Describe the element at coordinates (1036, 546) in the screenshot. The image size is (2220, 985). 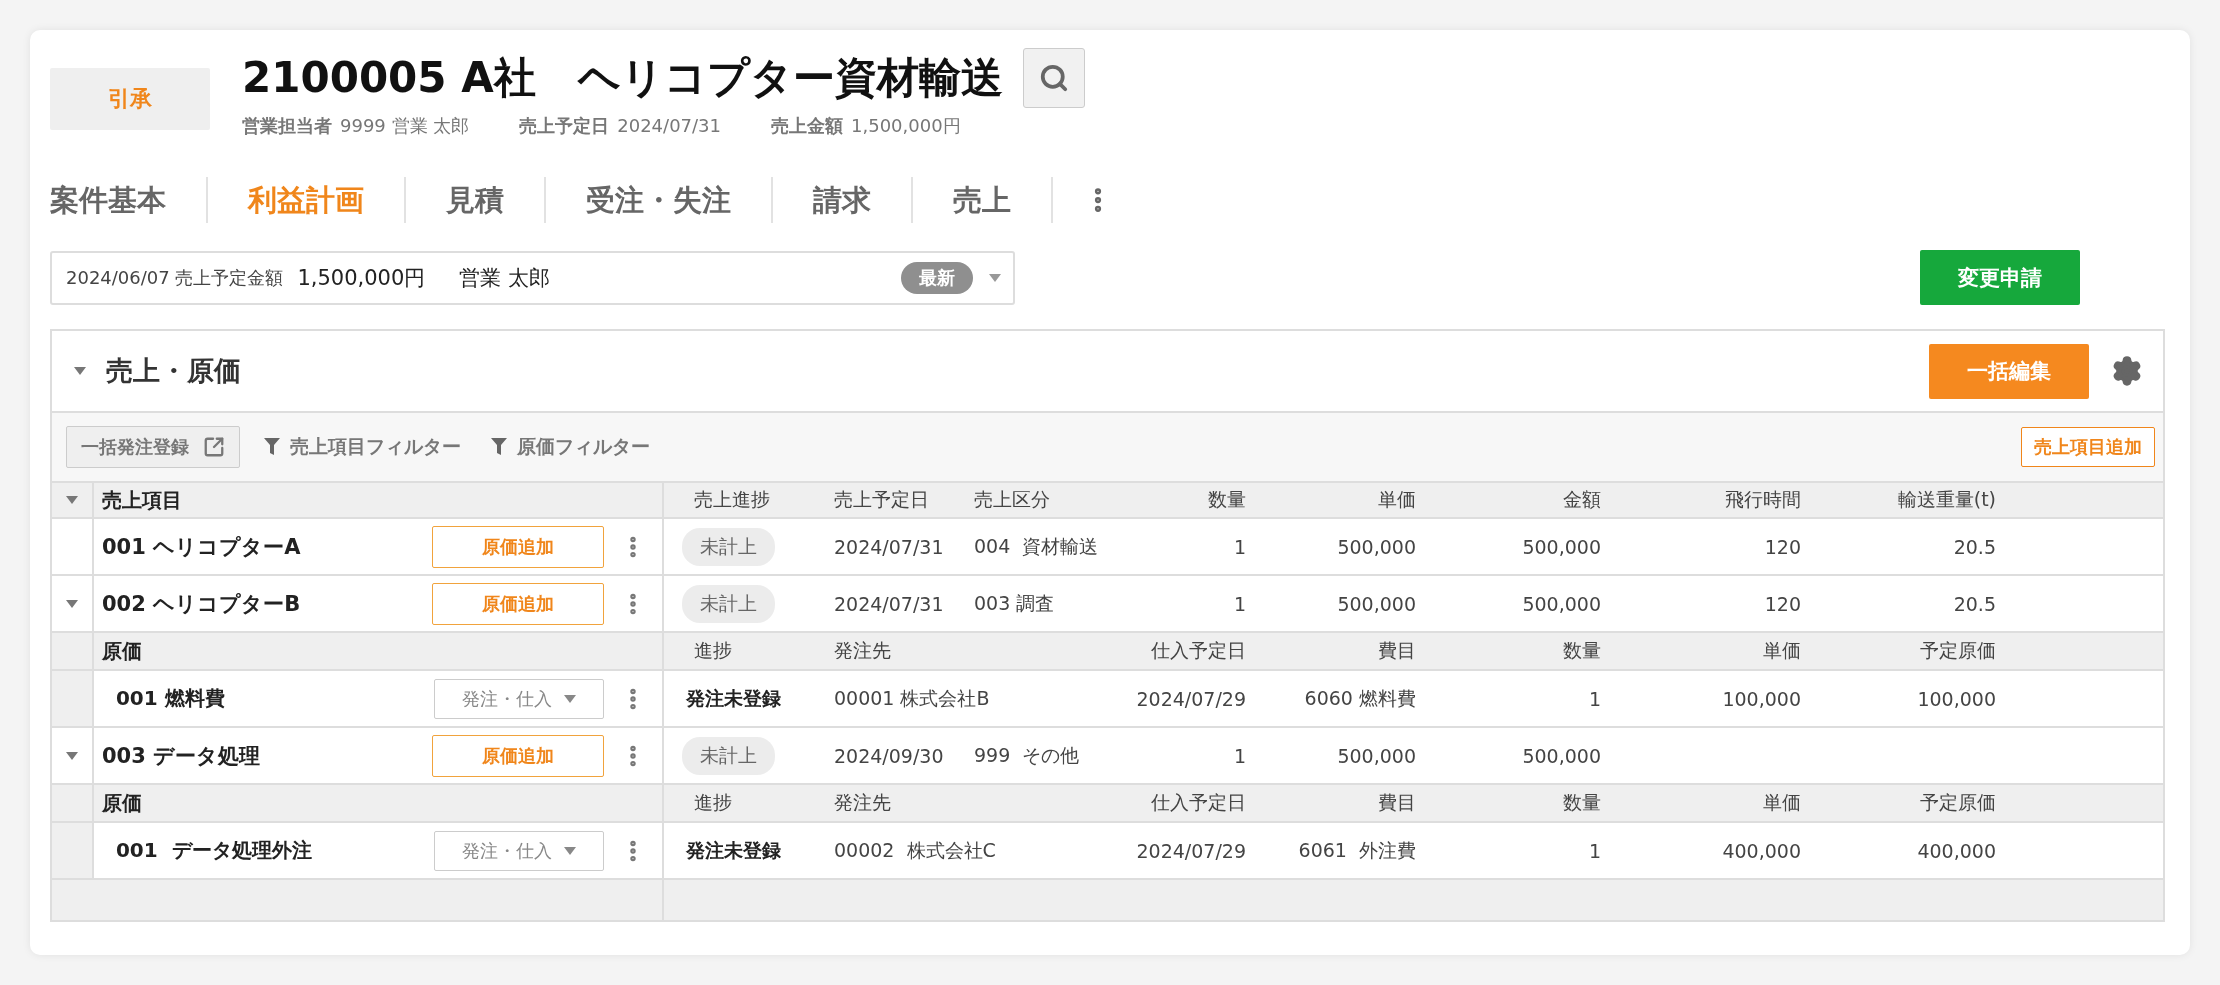
I see `table-cell-text: 004 資材輸送` at that location.